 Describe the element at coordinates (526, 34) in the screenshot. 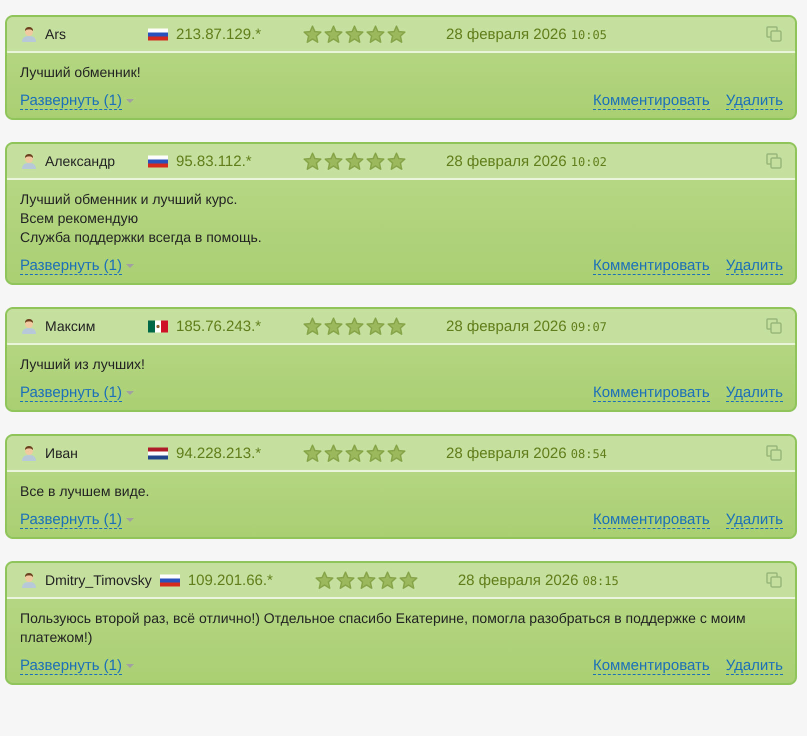

I see `review-date: 28 февраля 2026 10:05` at that location.